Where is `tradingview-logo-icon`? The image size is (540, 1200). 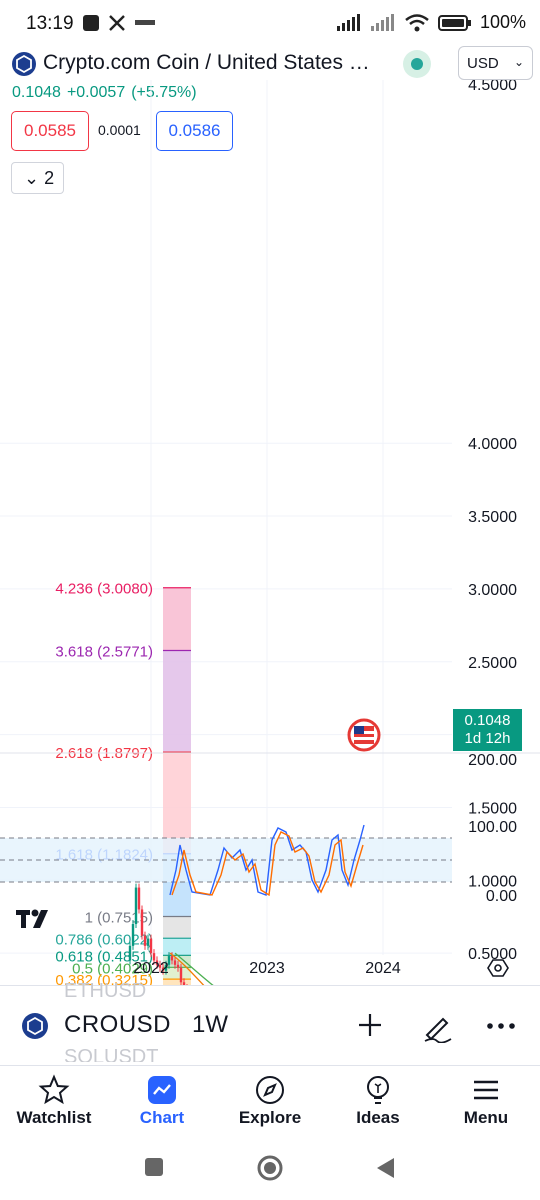 tradingview-logo-icon is located at coordinates (38, 918).